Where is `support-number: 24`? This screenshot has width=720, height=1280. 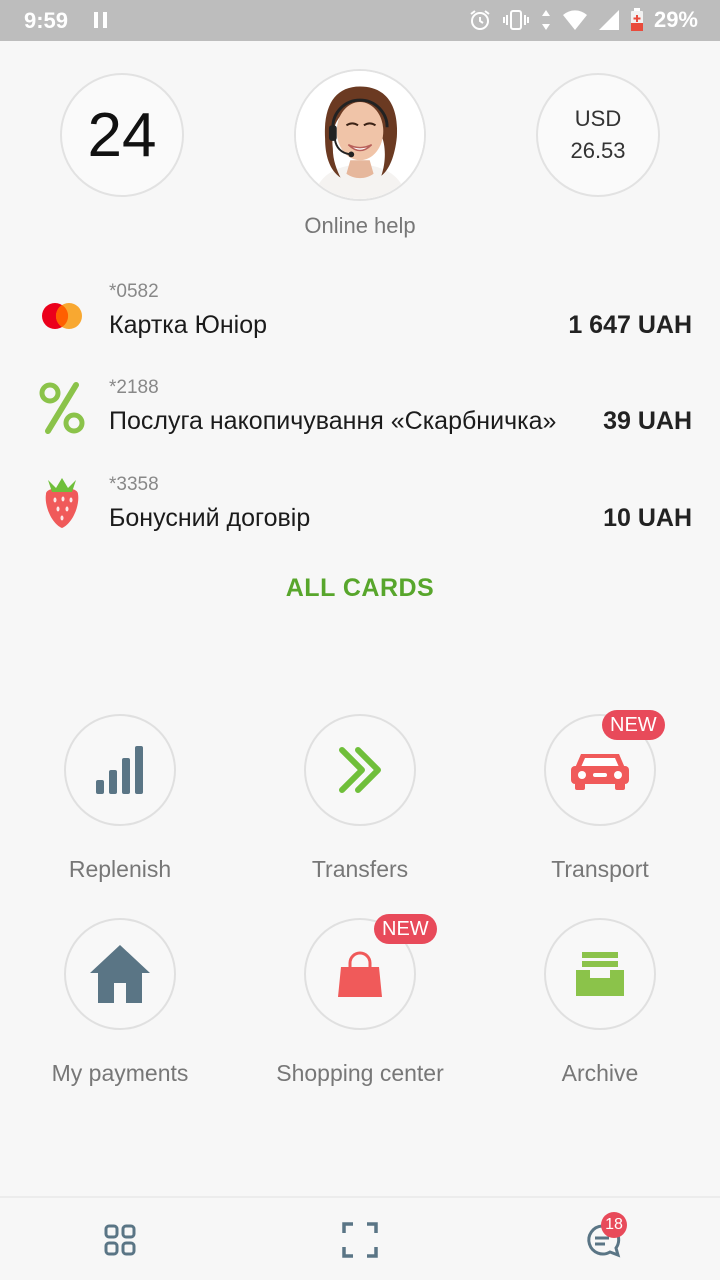 support-number: 24 is located at coordinates (122, 135).